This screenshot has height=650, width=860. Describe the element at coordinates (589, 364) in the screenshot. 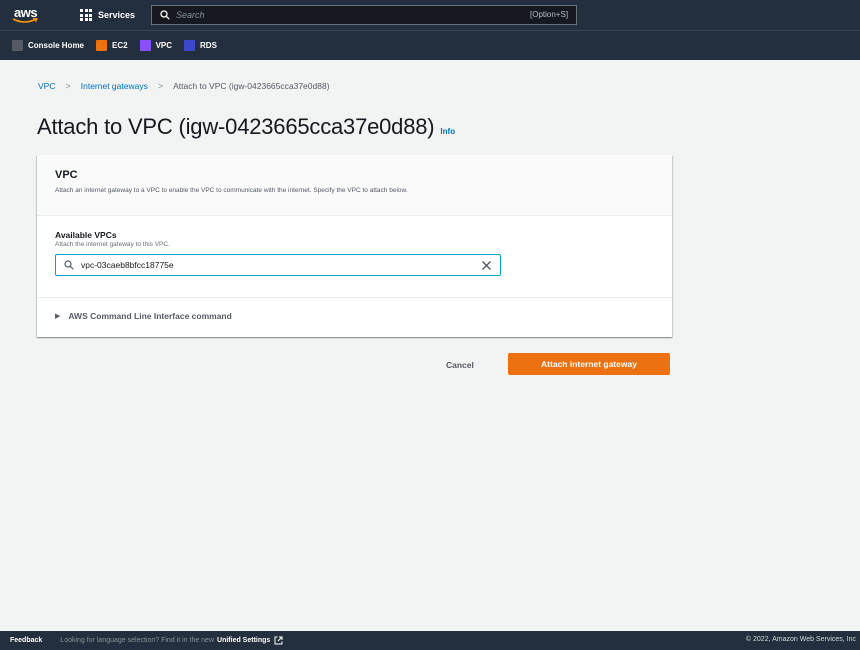

I see `attach-internet-gateway-button: Attach internet gateway` at that location.